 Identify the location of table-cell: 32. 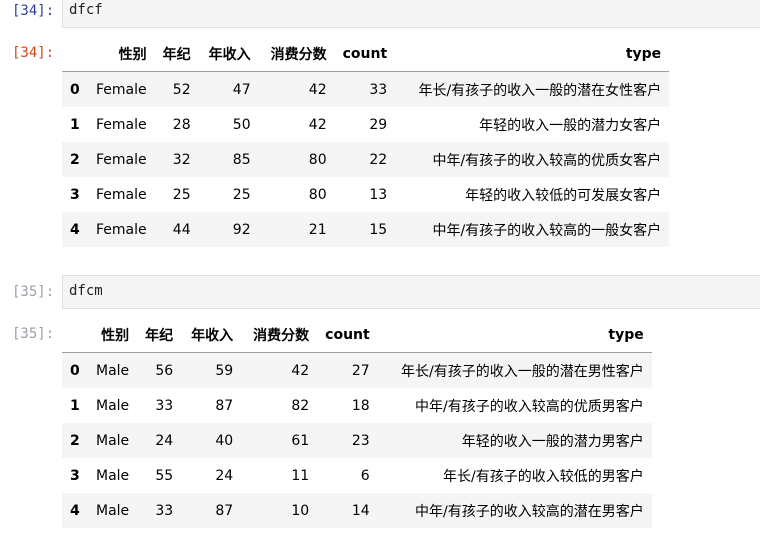
(181, 159).